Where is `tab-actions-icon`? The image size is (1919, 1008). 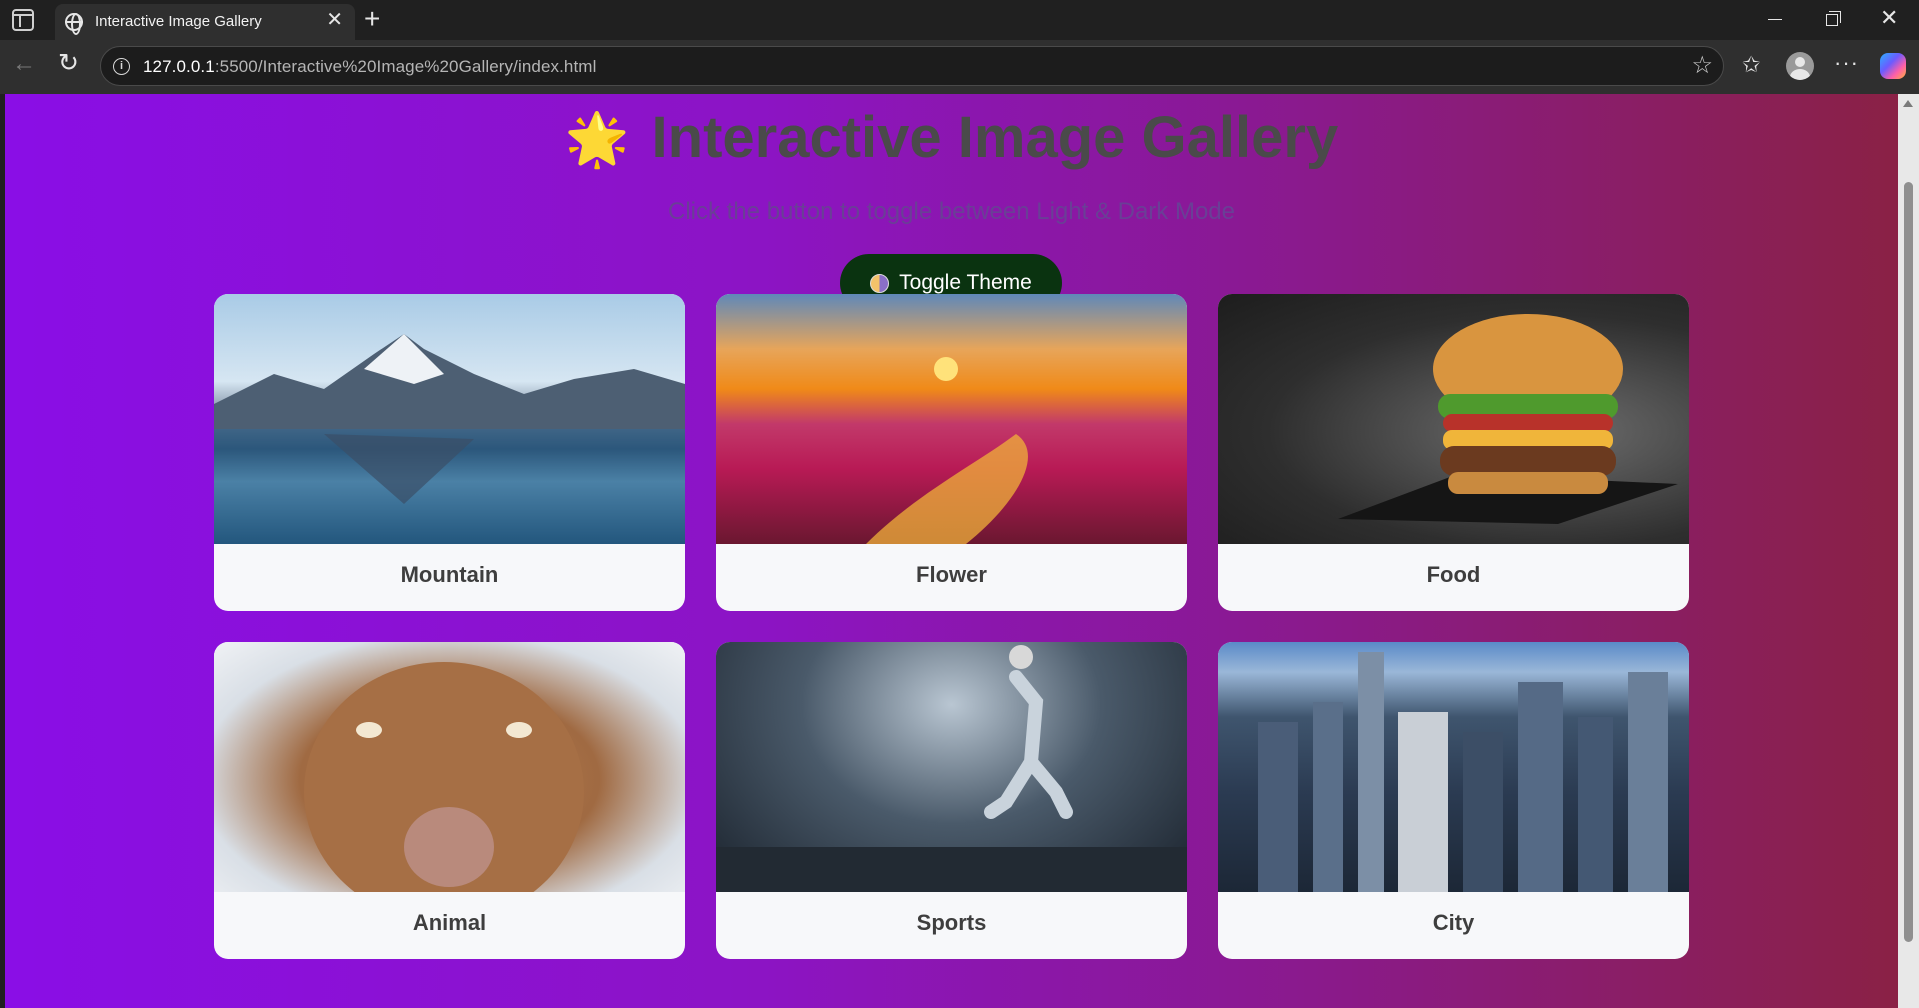
tab-actions-icon is located at coordinates (23, 20).